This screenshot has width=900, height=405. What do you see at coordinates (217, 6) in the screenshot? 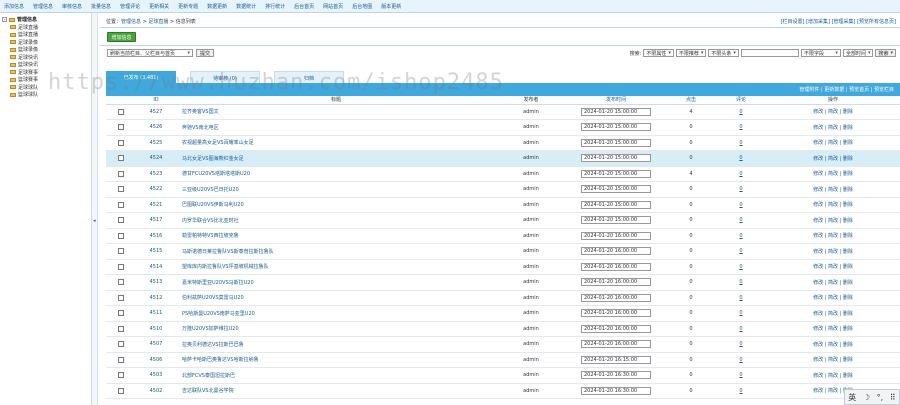
I see `nav-item: 数据更新` at bounding box center [217, 6].